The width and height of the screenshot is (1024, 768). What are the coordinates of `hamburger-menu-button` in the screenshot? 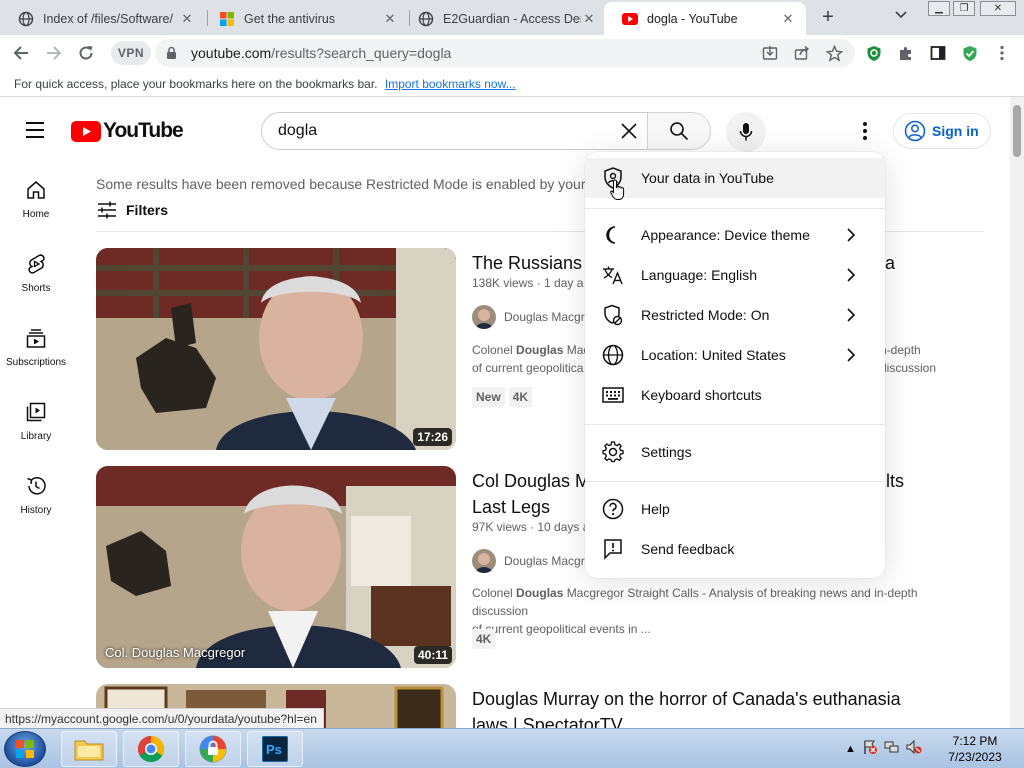 It's located at (36, 131).